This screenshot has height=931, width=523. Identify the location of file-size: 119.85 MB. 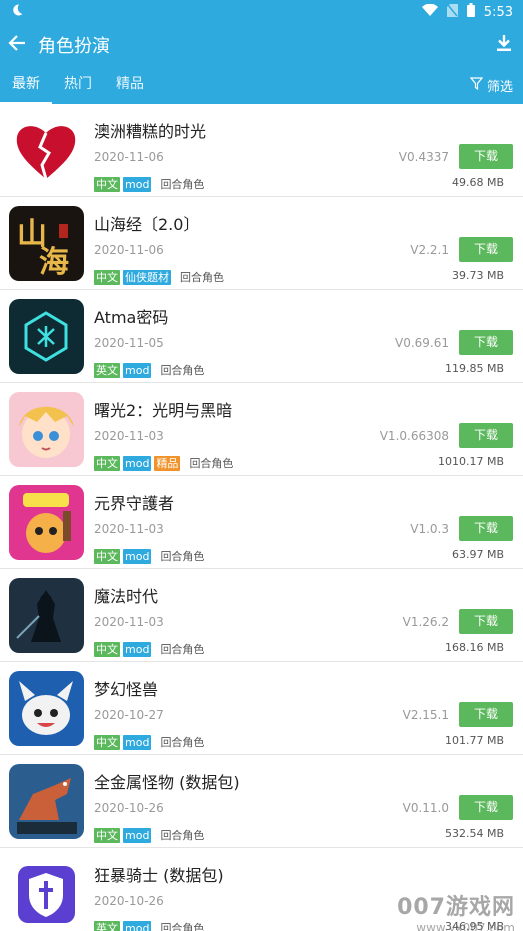
(474, 368).